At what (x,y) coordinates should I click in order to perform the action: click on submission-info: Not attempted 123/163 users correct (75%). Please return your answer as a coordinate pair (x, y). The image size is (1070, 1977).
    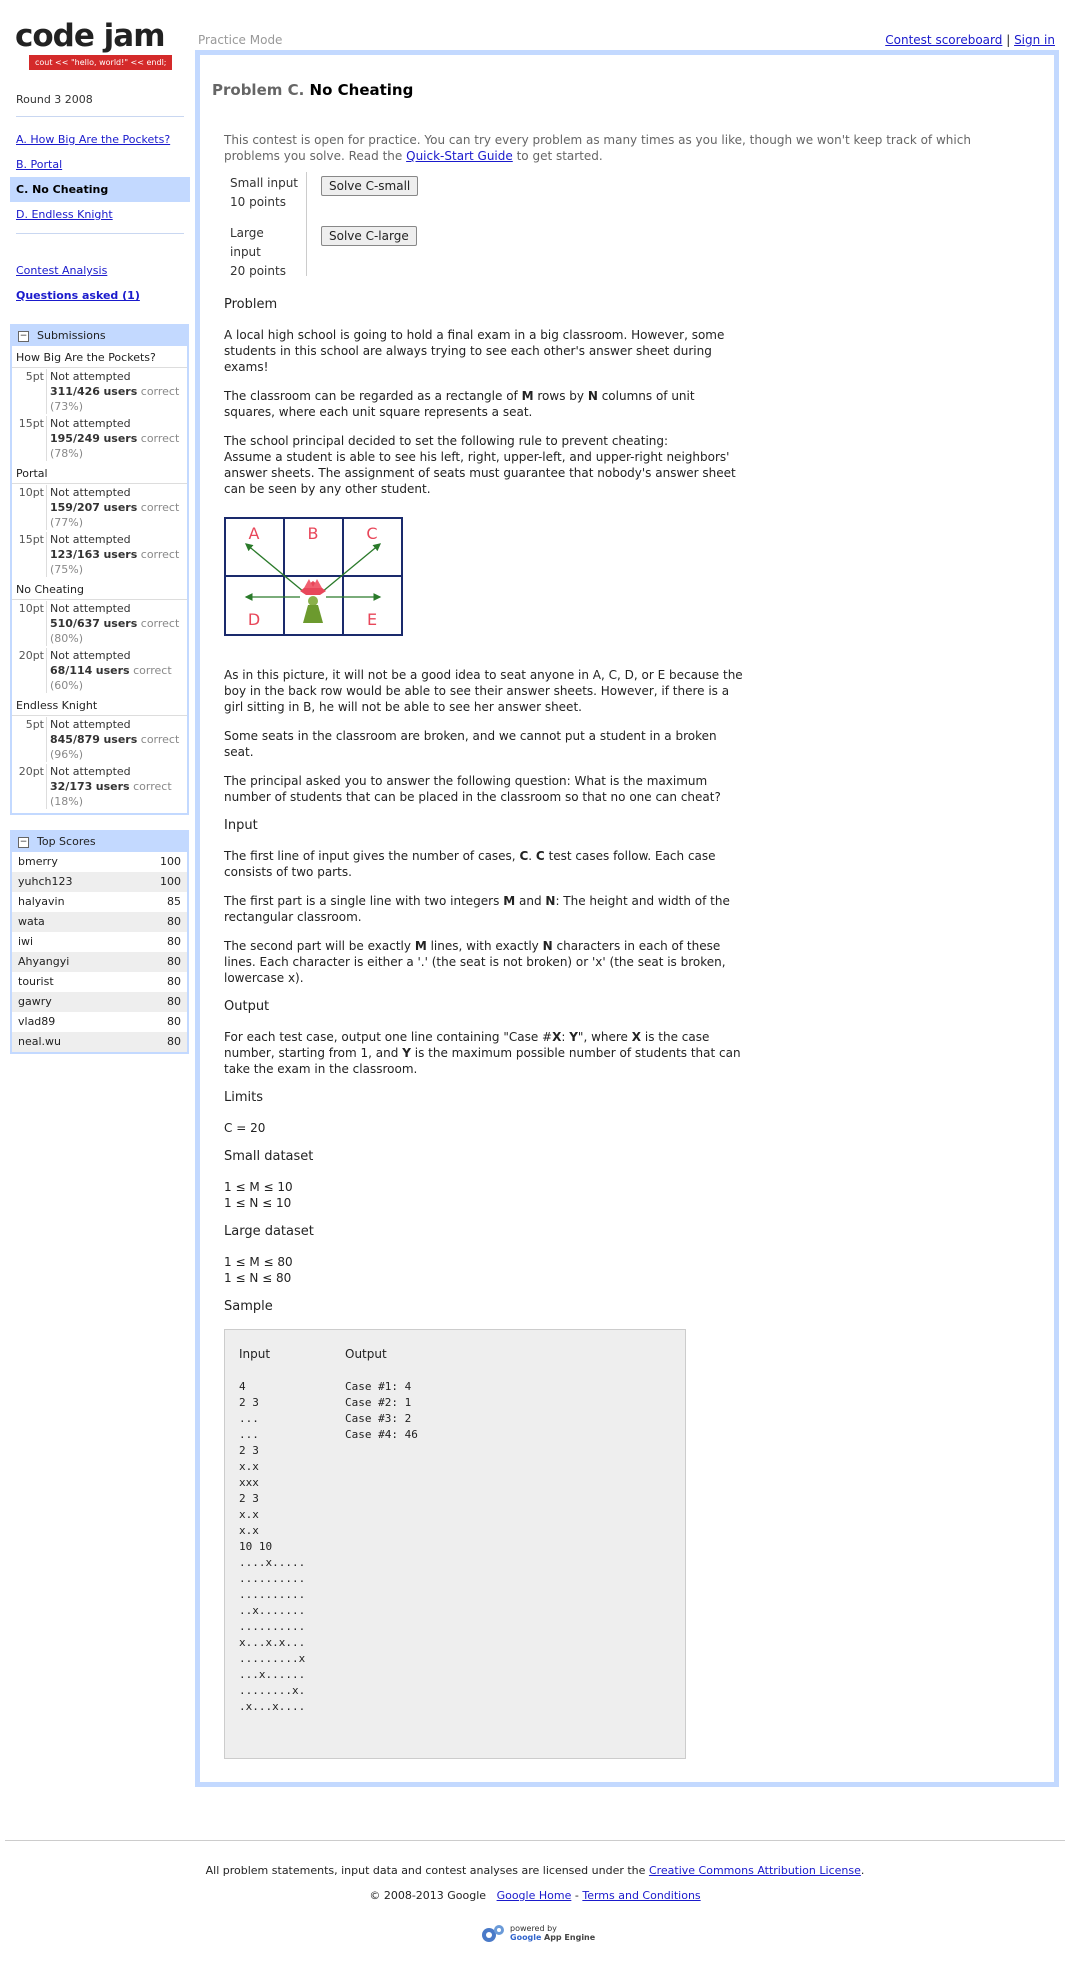
    Looking at the image, I should click on (113, 554).